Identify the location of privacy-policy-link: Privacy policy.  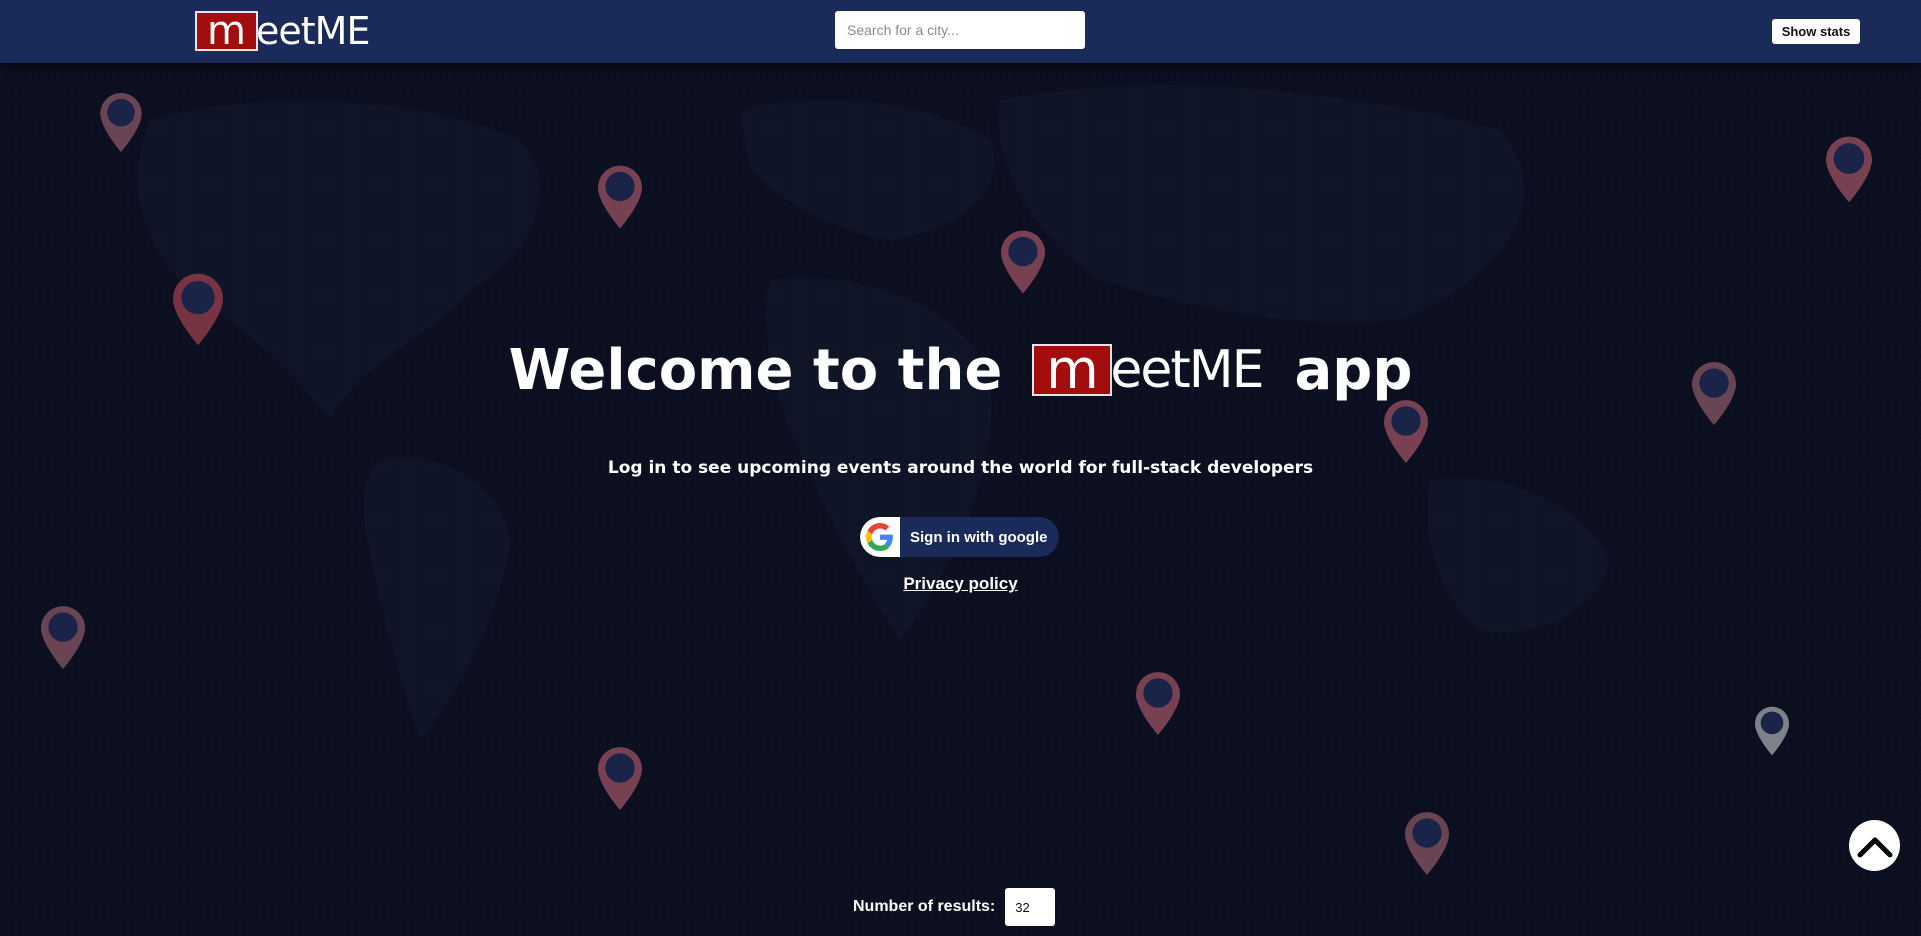
(960, 583).